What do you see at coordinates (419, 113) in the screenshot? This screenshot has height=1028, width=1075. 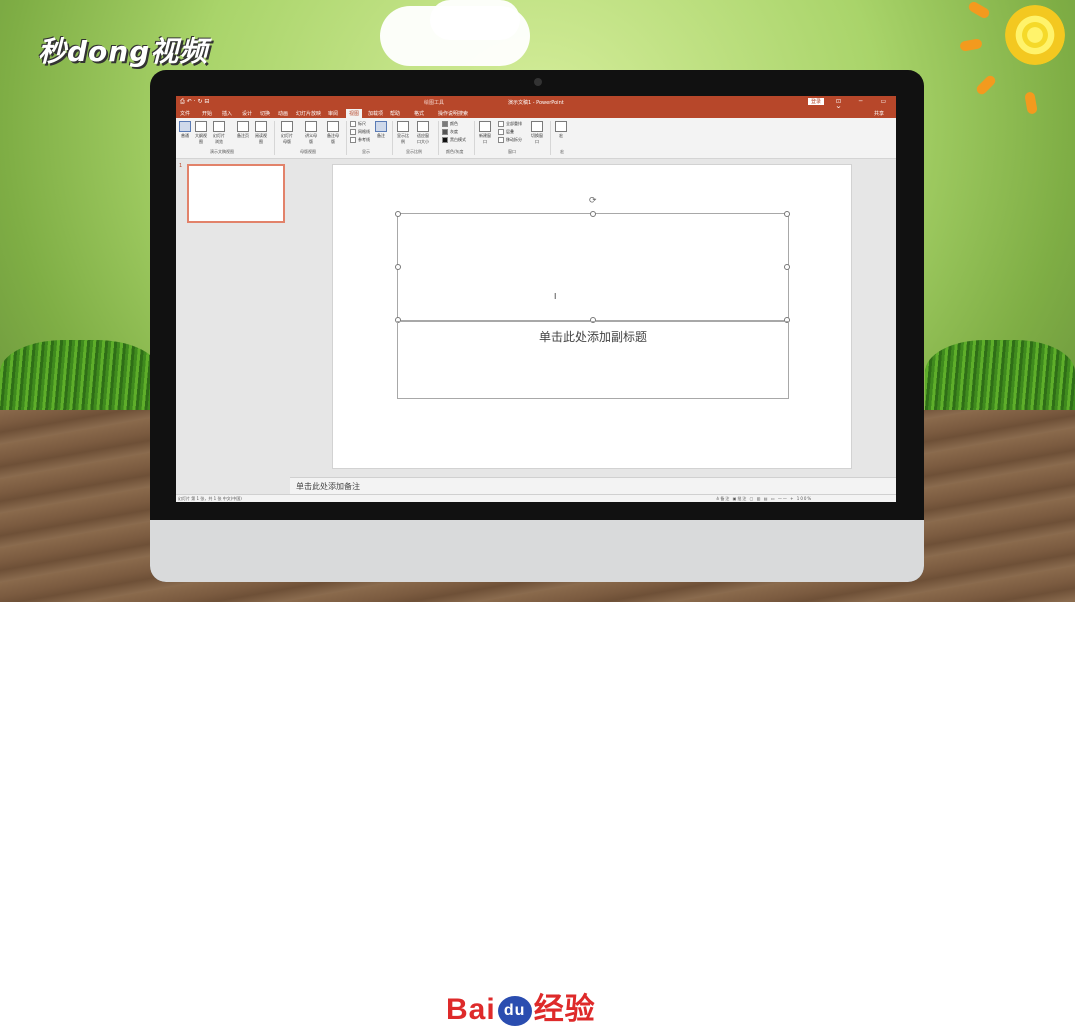 I see `tab-format: 格式` at bounding box center [419, 113].